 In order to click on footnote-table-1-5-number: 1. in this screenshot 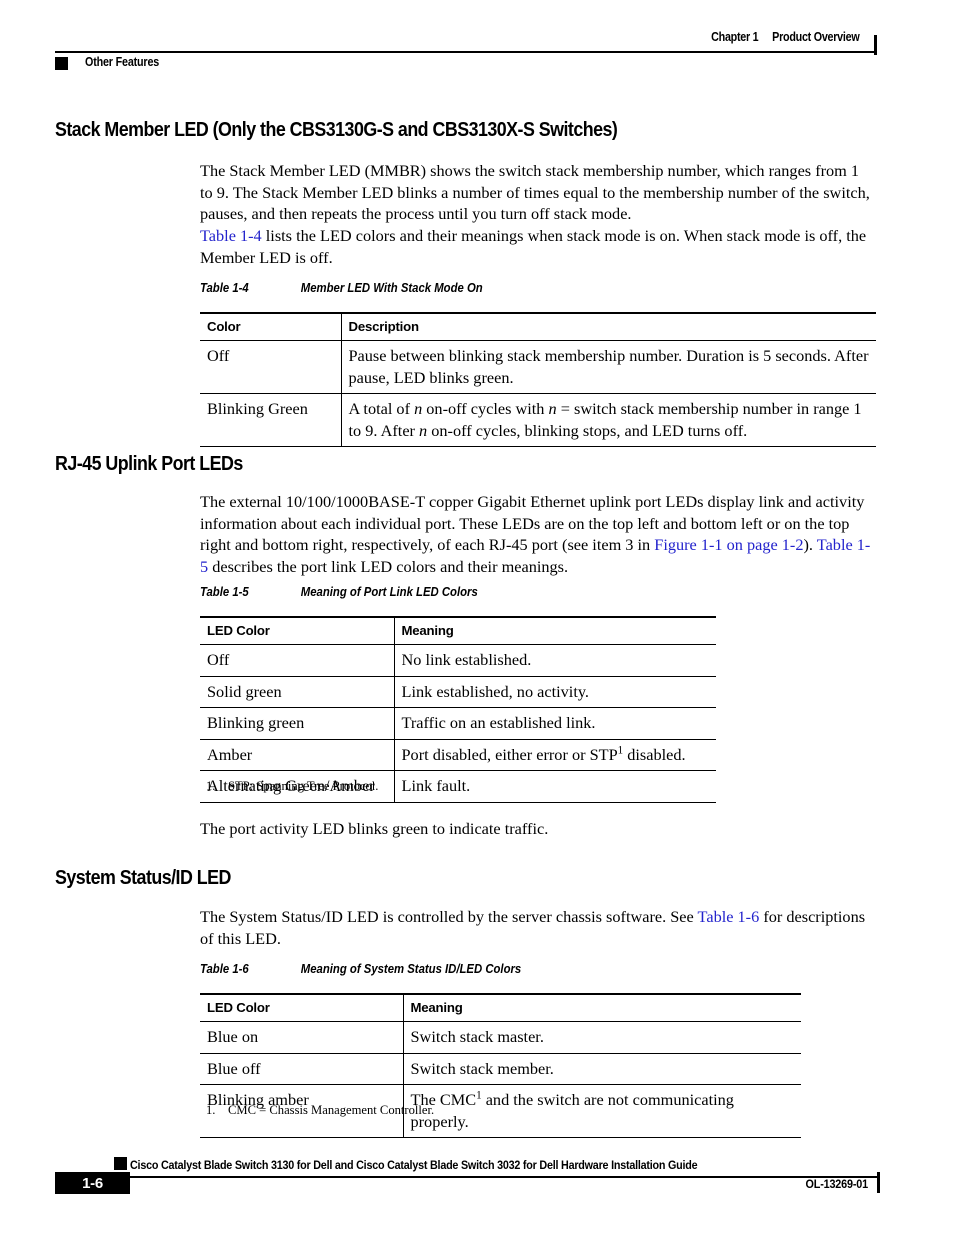, I will do `click(211, 786)`.